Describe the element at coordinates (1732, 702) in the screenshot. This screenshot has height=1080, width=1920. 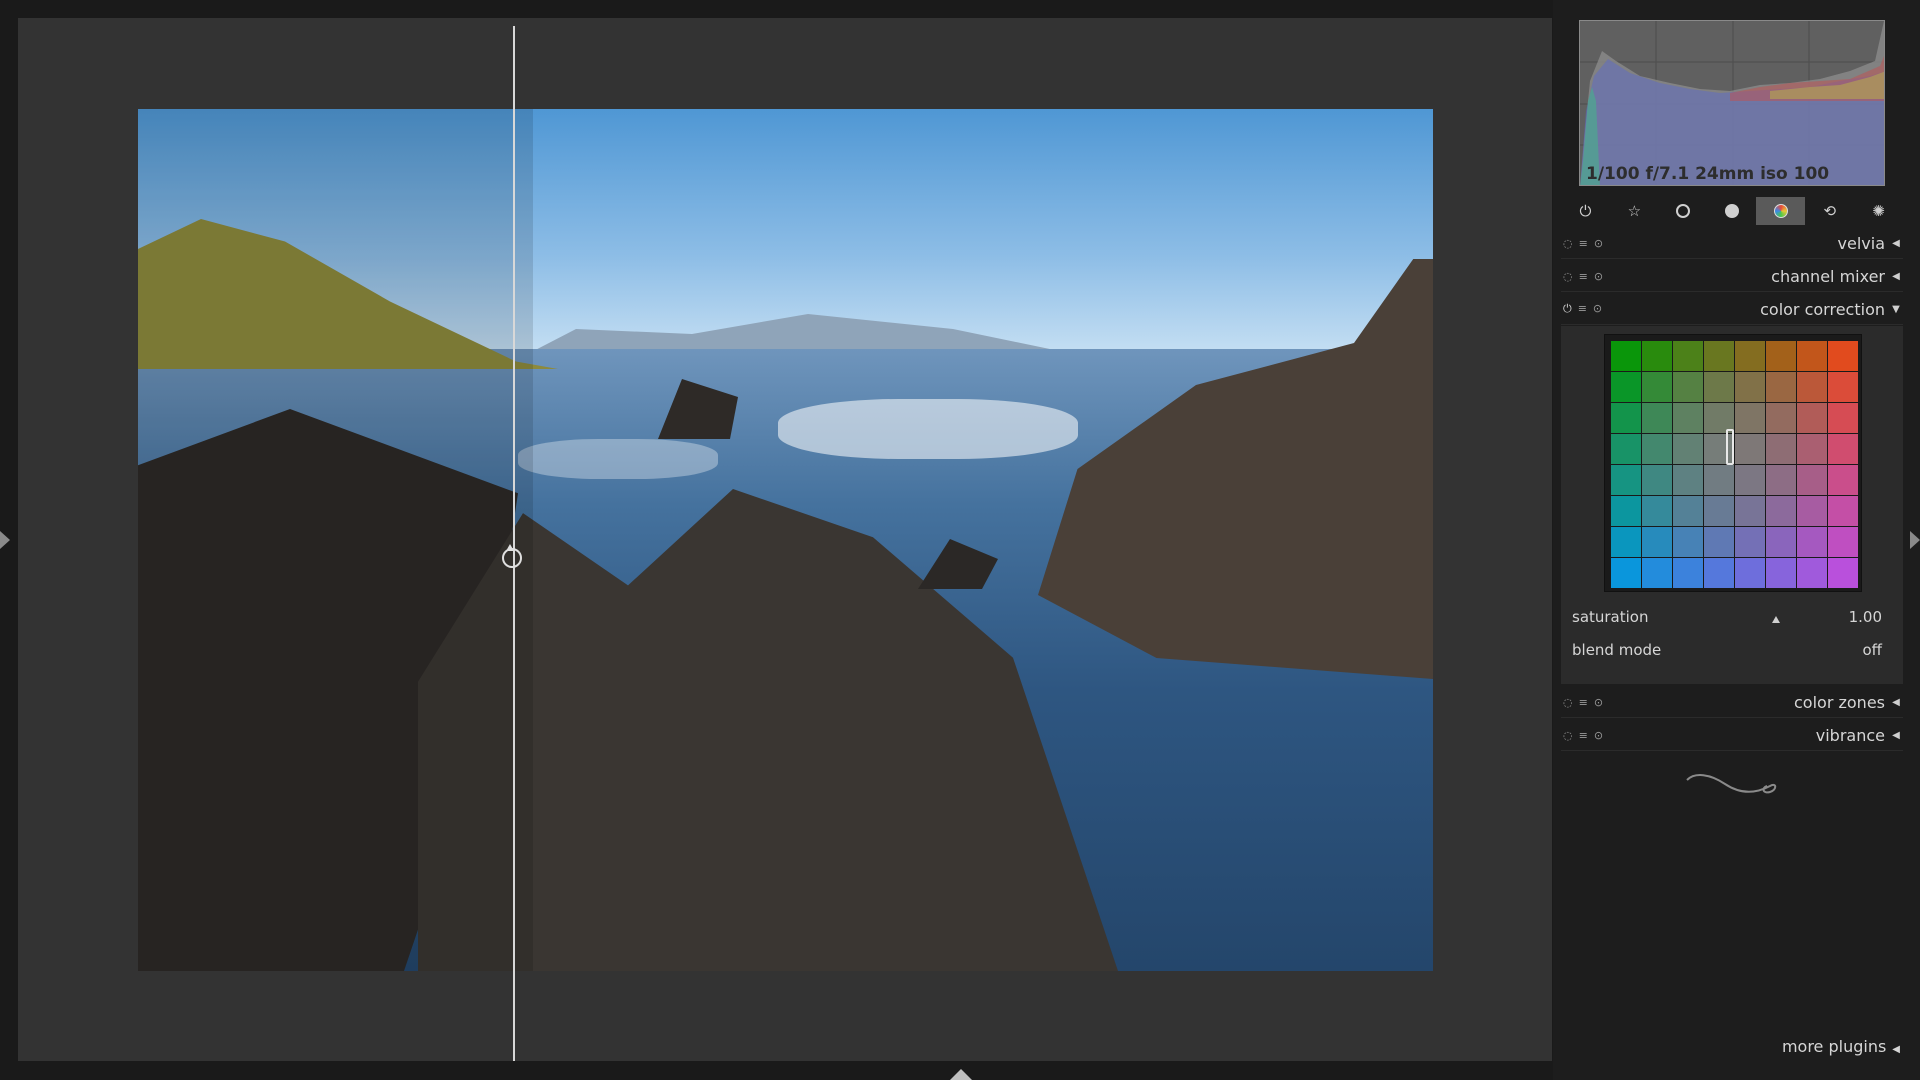
I see `module-color-zones: ◌ ≡ ⊙ color zones ◀` at that location.